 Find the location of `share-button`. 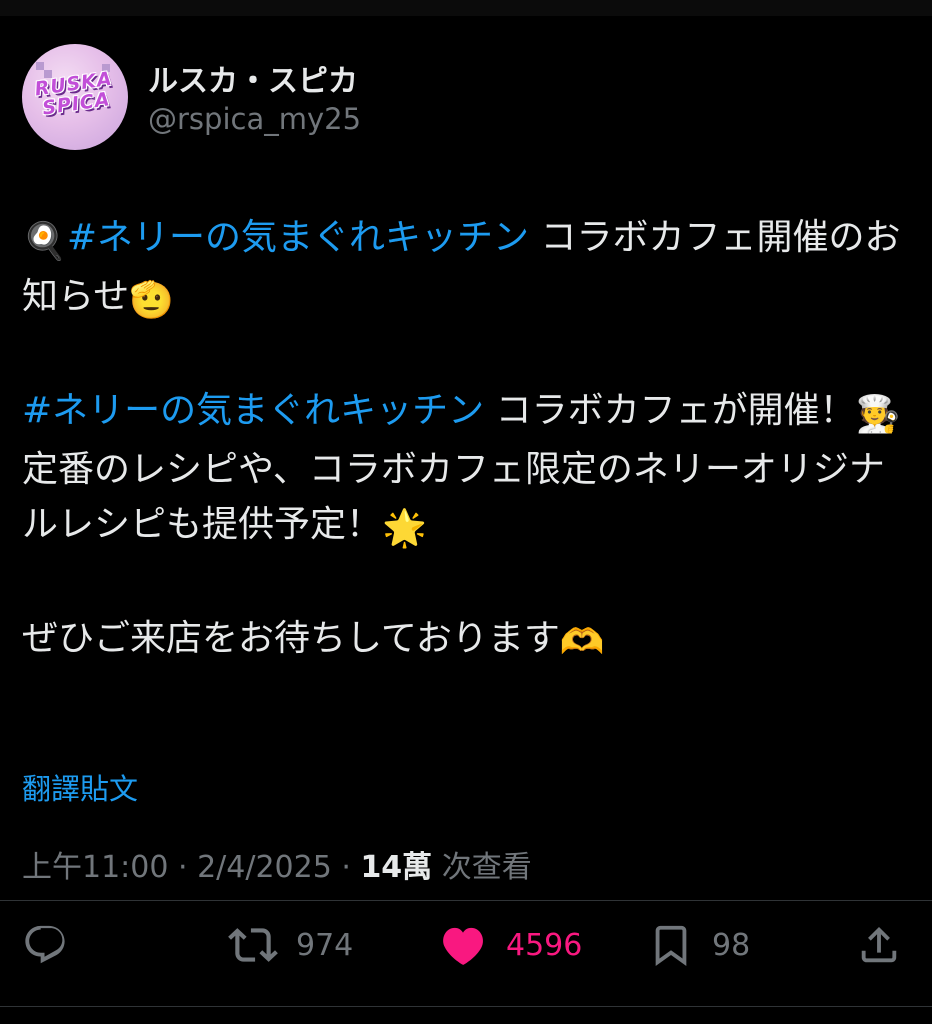

share-button is located at coordinates (879, 945).